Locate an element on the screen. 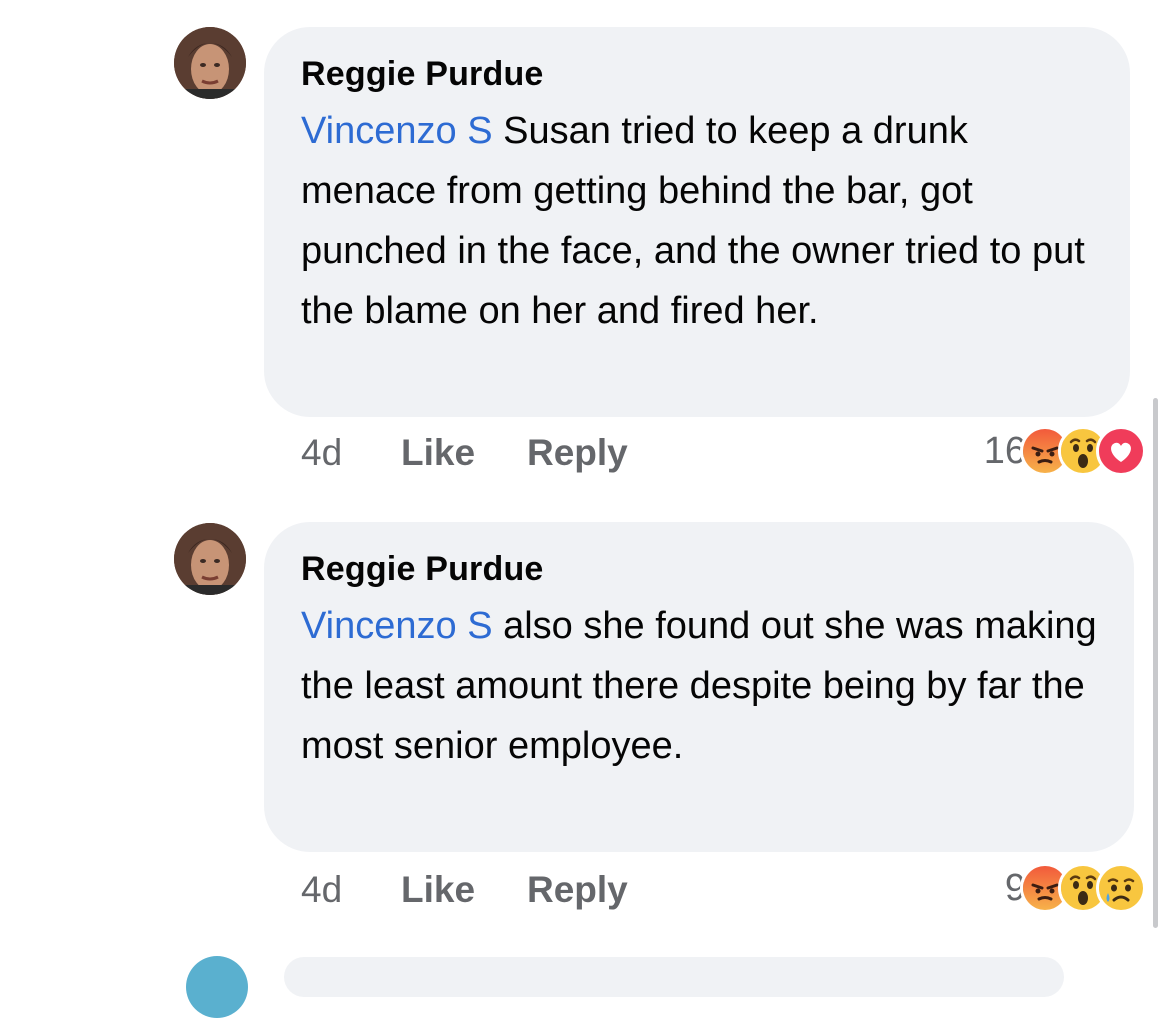  reactions-summary: 9 is located at coordinates (1075, 888).